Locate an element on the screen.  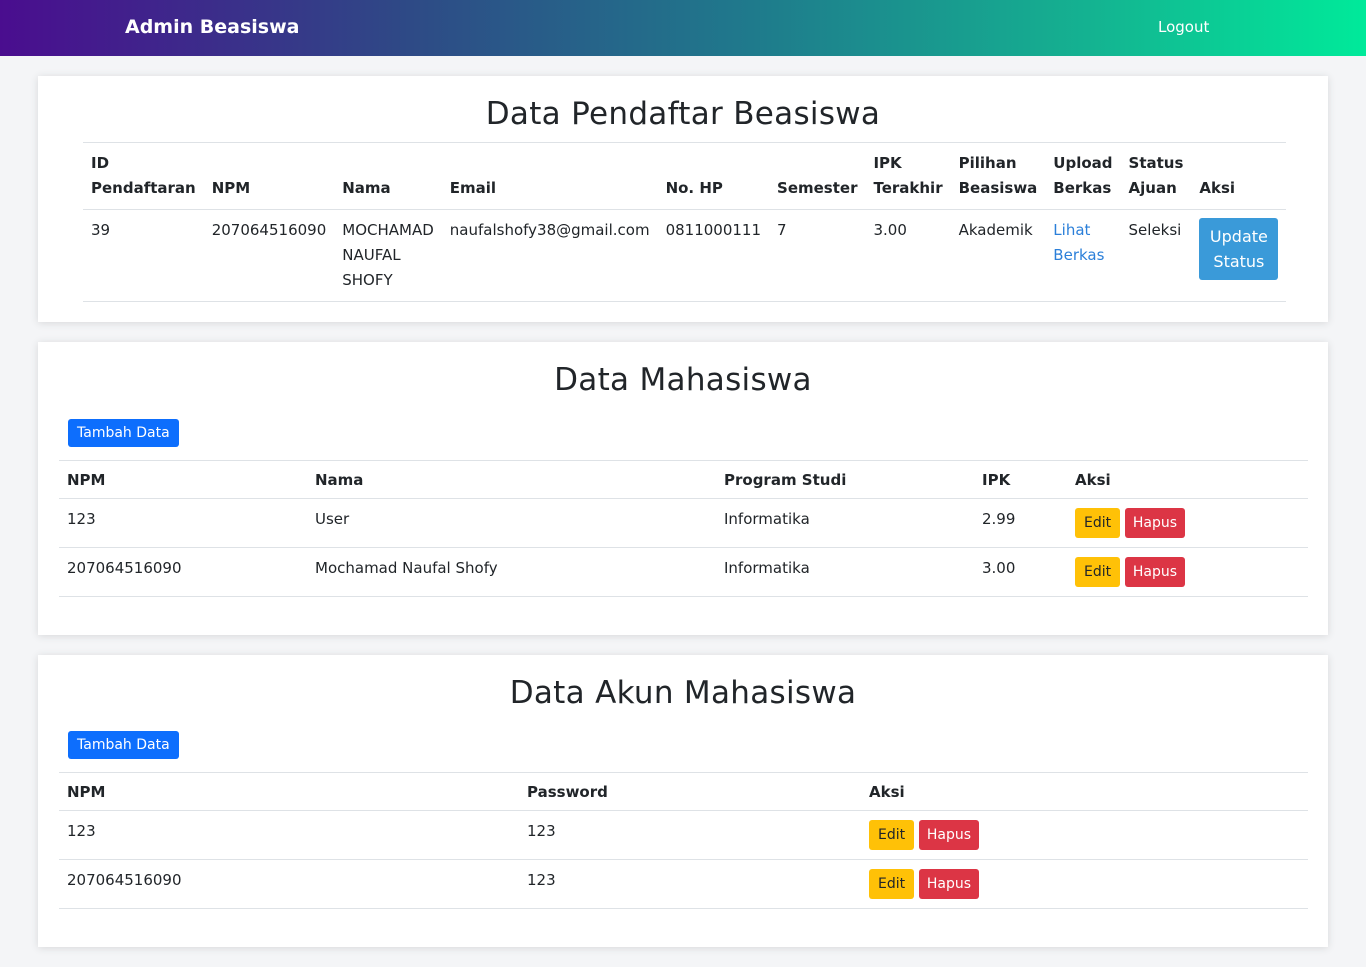
table-row: 123 User Informatika 2.99 Edit Hapus is located at coordinates (683, 523).